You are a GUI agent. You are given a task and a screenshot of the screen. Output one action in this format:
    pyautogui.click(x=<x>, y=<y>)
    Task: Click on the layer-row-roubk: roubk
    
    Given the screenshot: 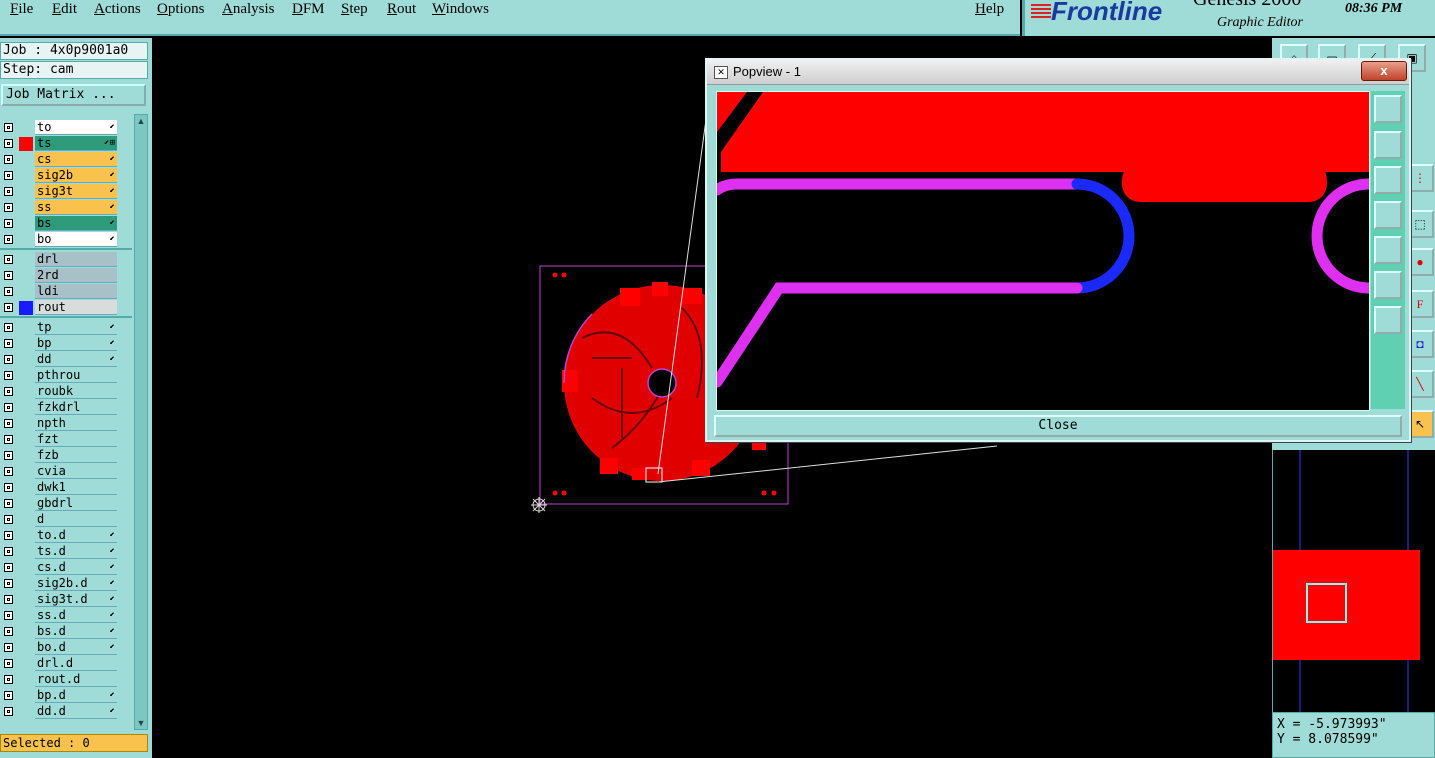 What is the action you would take?
    pyautogui.click(x=66, y=392)
    